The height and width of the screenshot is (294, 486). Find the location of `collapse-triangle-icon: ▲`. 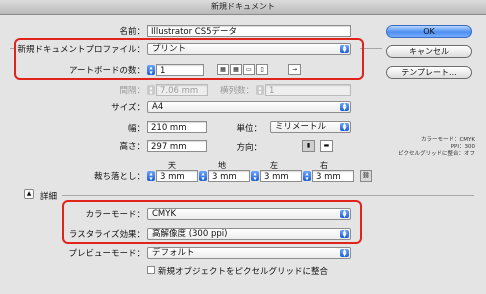

collapse-triangle-icon: ▲ is located at coordinates (29, 194).